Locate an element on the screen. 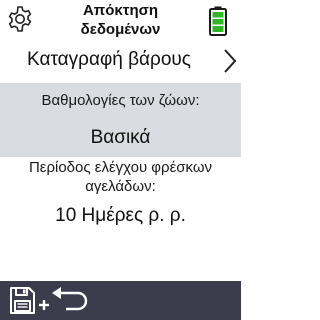 The width and height of the screenshot is (320, 320). battery-full-icon is located at coordinates (218, 21).